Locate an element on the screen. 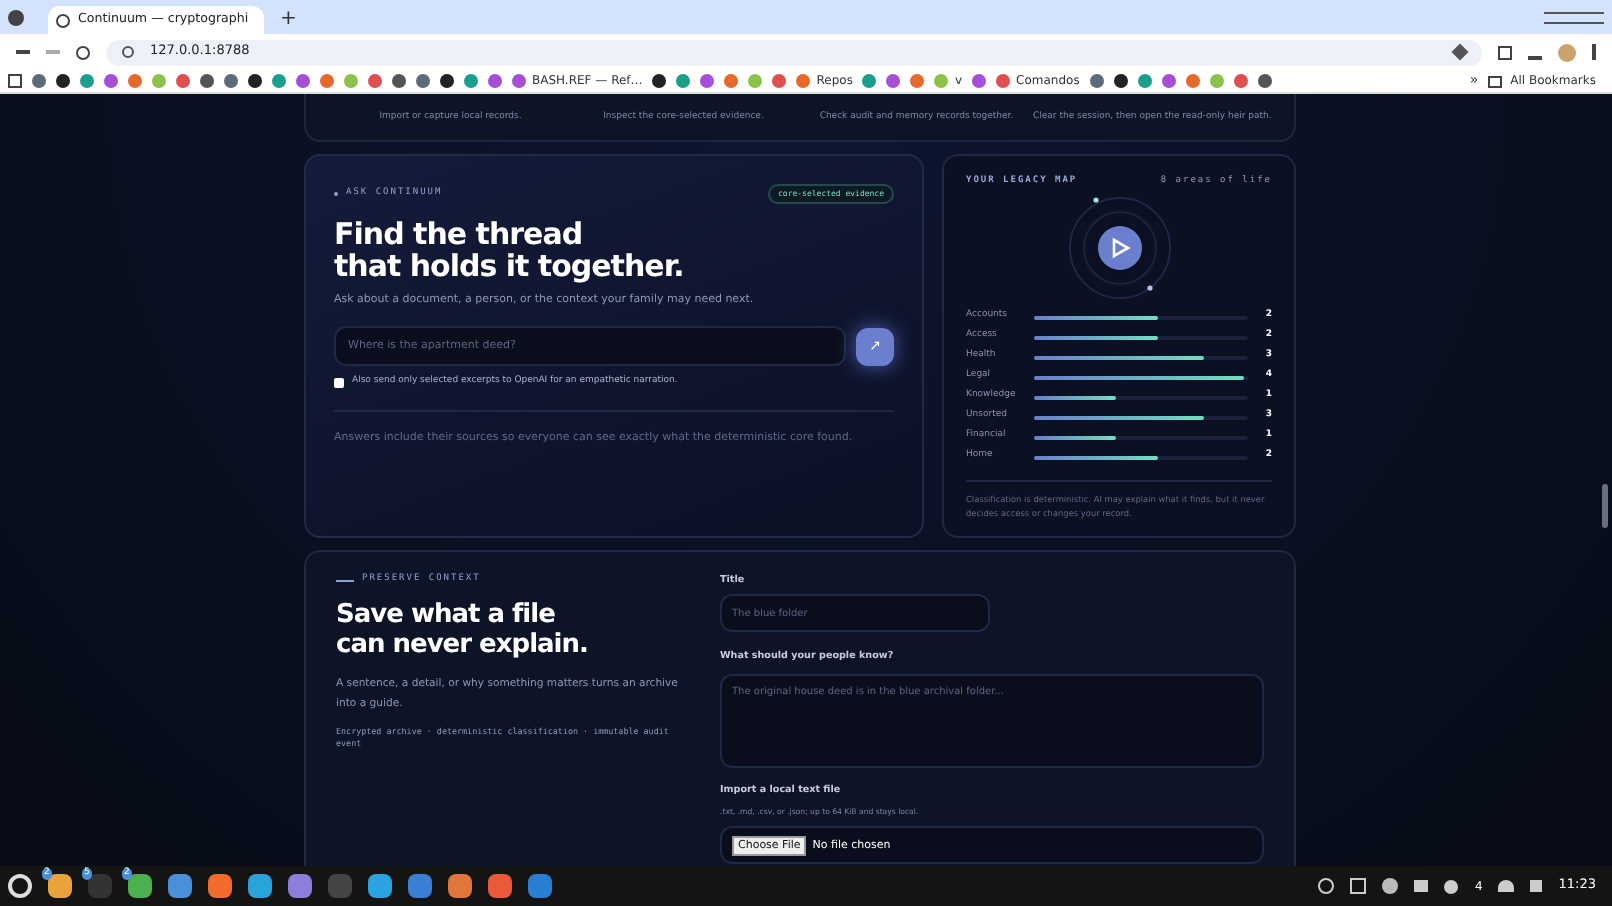 The image size is (1612, 906). new-tab-button: + is located at coordinates (288, 20).